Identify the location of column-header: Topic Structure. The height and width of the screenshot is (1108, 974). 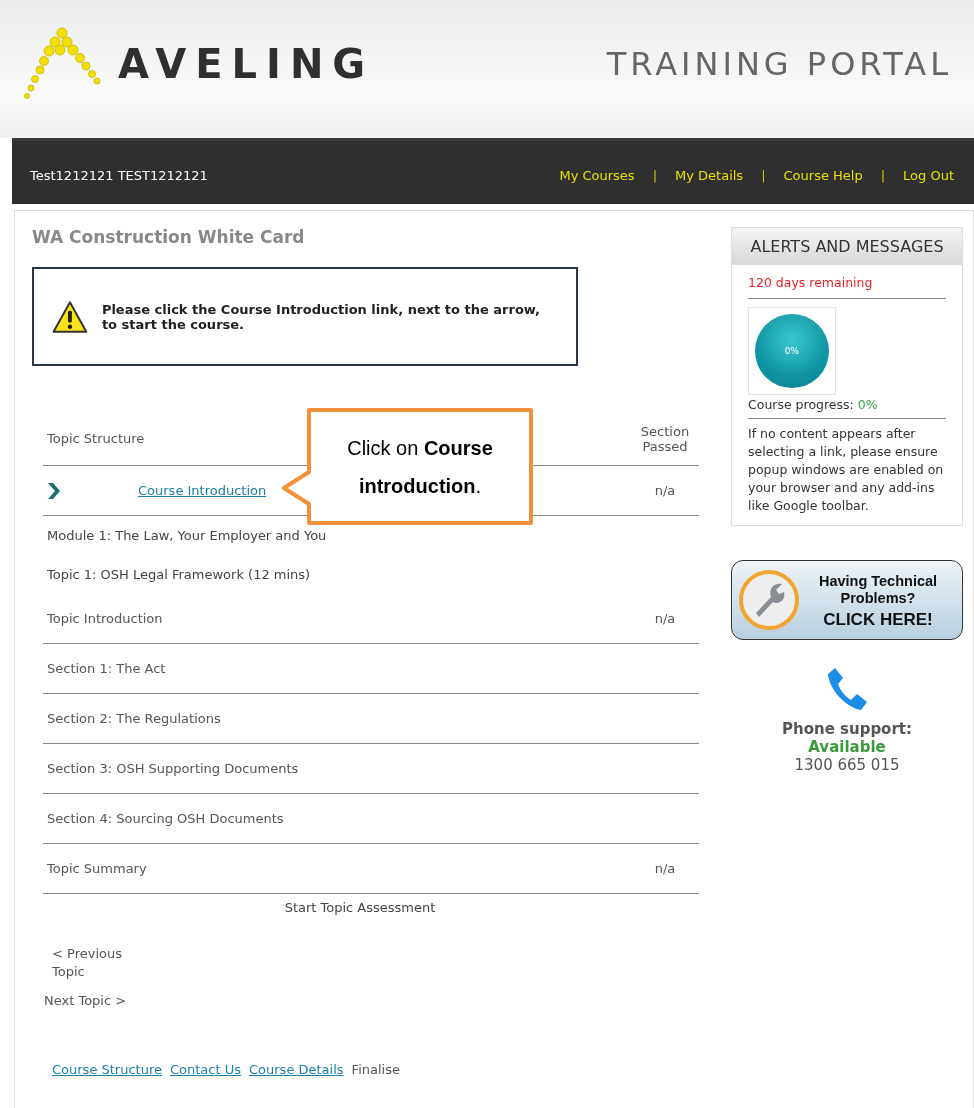
(96, 438).